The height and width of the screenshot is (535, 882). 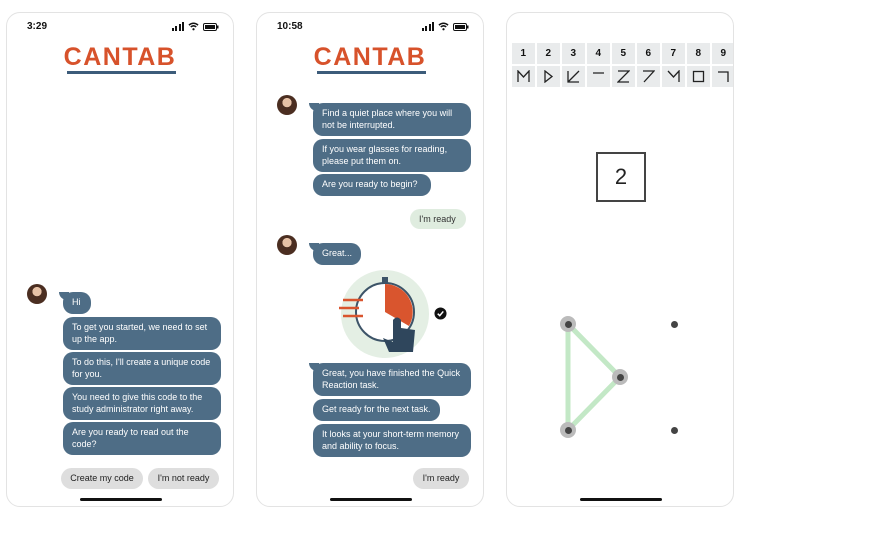 I want to click on status-bar: 10:58, so click(x=370, y=28).